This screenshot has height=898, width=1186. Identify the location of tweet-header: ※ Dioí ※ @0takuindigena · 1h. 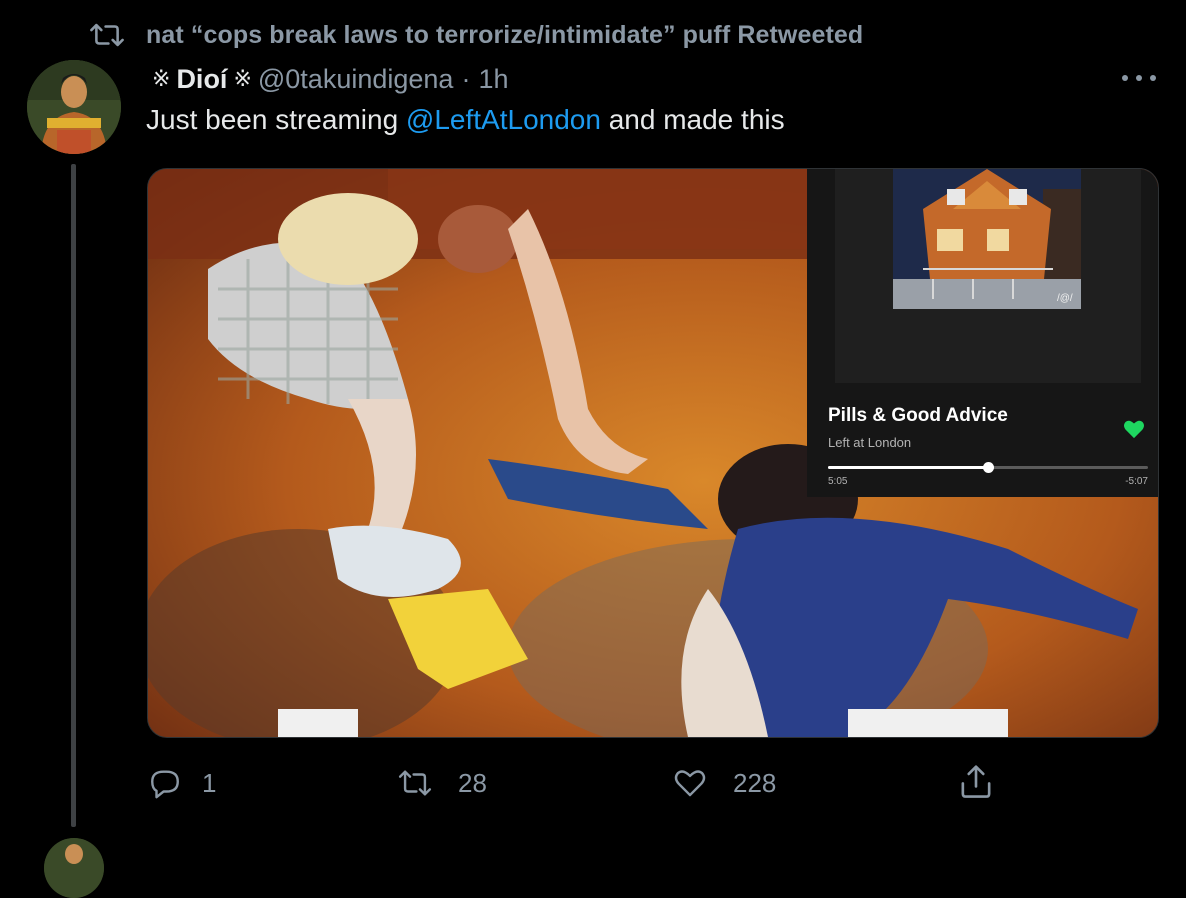
(327, 79).